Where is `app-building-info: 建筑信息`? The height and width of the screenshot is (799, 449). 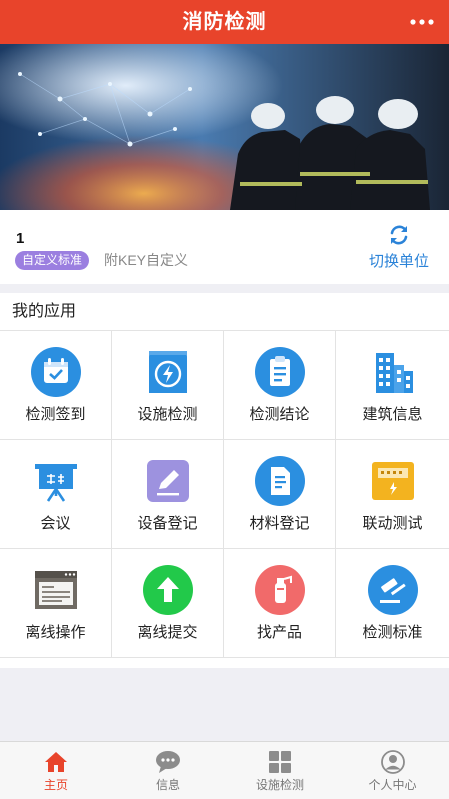 app-building-info: 建筑信息 is located at coordinates (392, 385).